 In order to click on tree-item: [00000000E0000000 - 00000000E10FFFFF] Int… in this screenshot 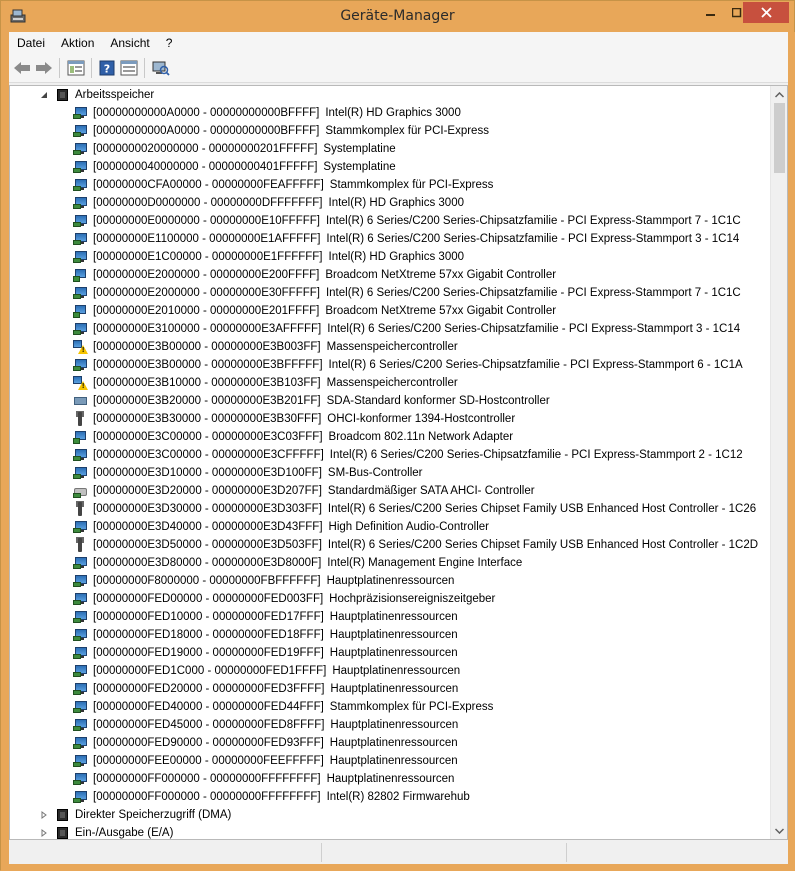, I will do `click(406, 221)`.